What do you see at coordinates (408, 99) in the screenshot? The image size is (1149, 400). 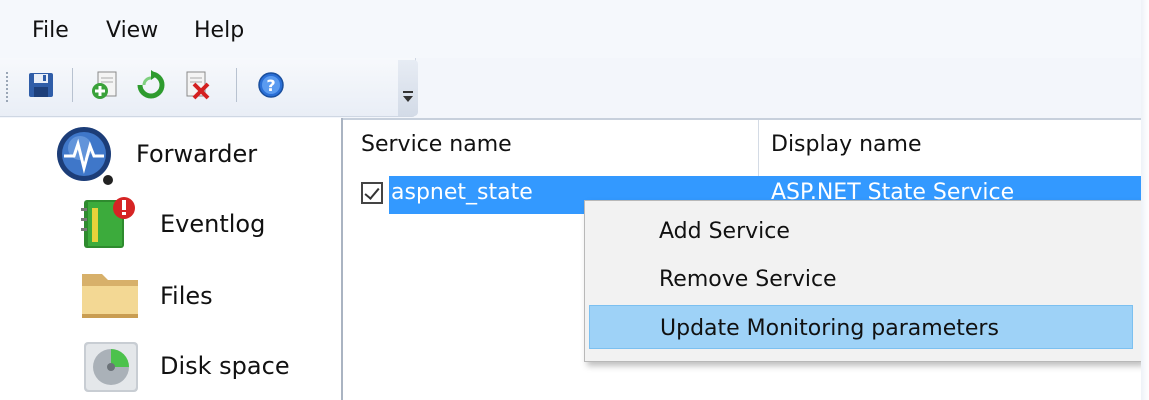 I see `chevron-down-icon` at bounding box center [408, 99].